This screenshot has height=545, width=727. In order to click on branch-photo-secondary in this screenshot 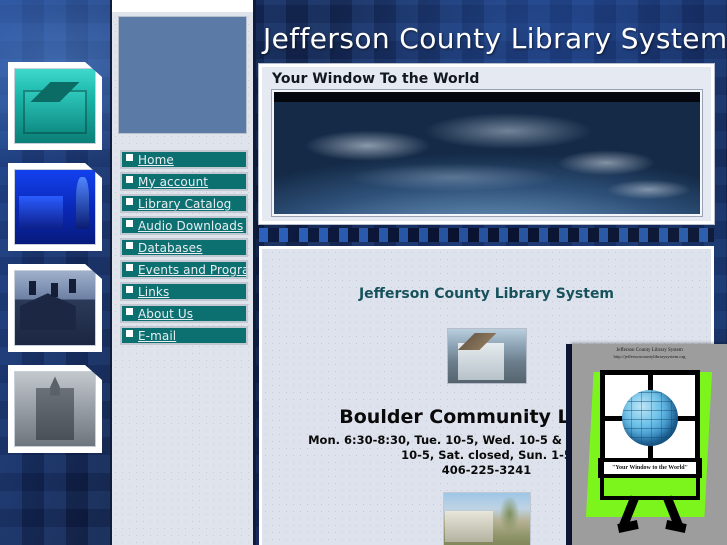, I will do `click(486, 518)`.